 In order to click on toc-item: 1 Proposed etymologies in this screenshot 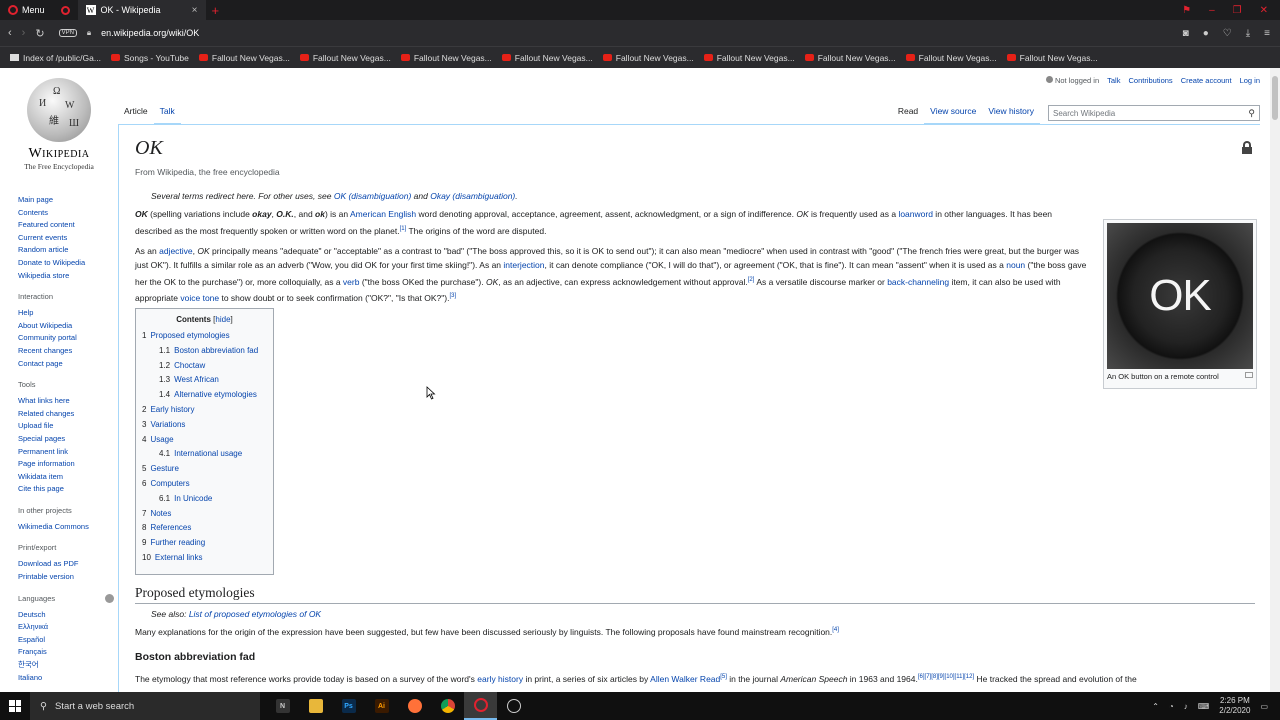, I will do `click(204, 336)`.